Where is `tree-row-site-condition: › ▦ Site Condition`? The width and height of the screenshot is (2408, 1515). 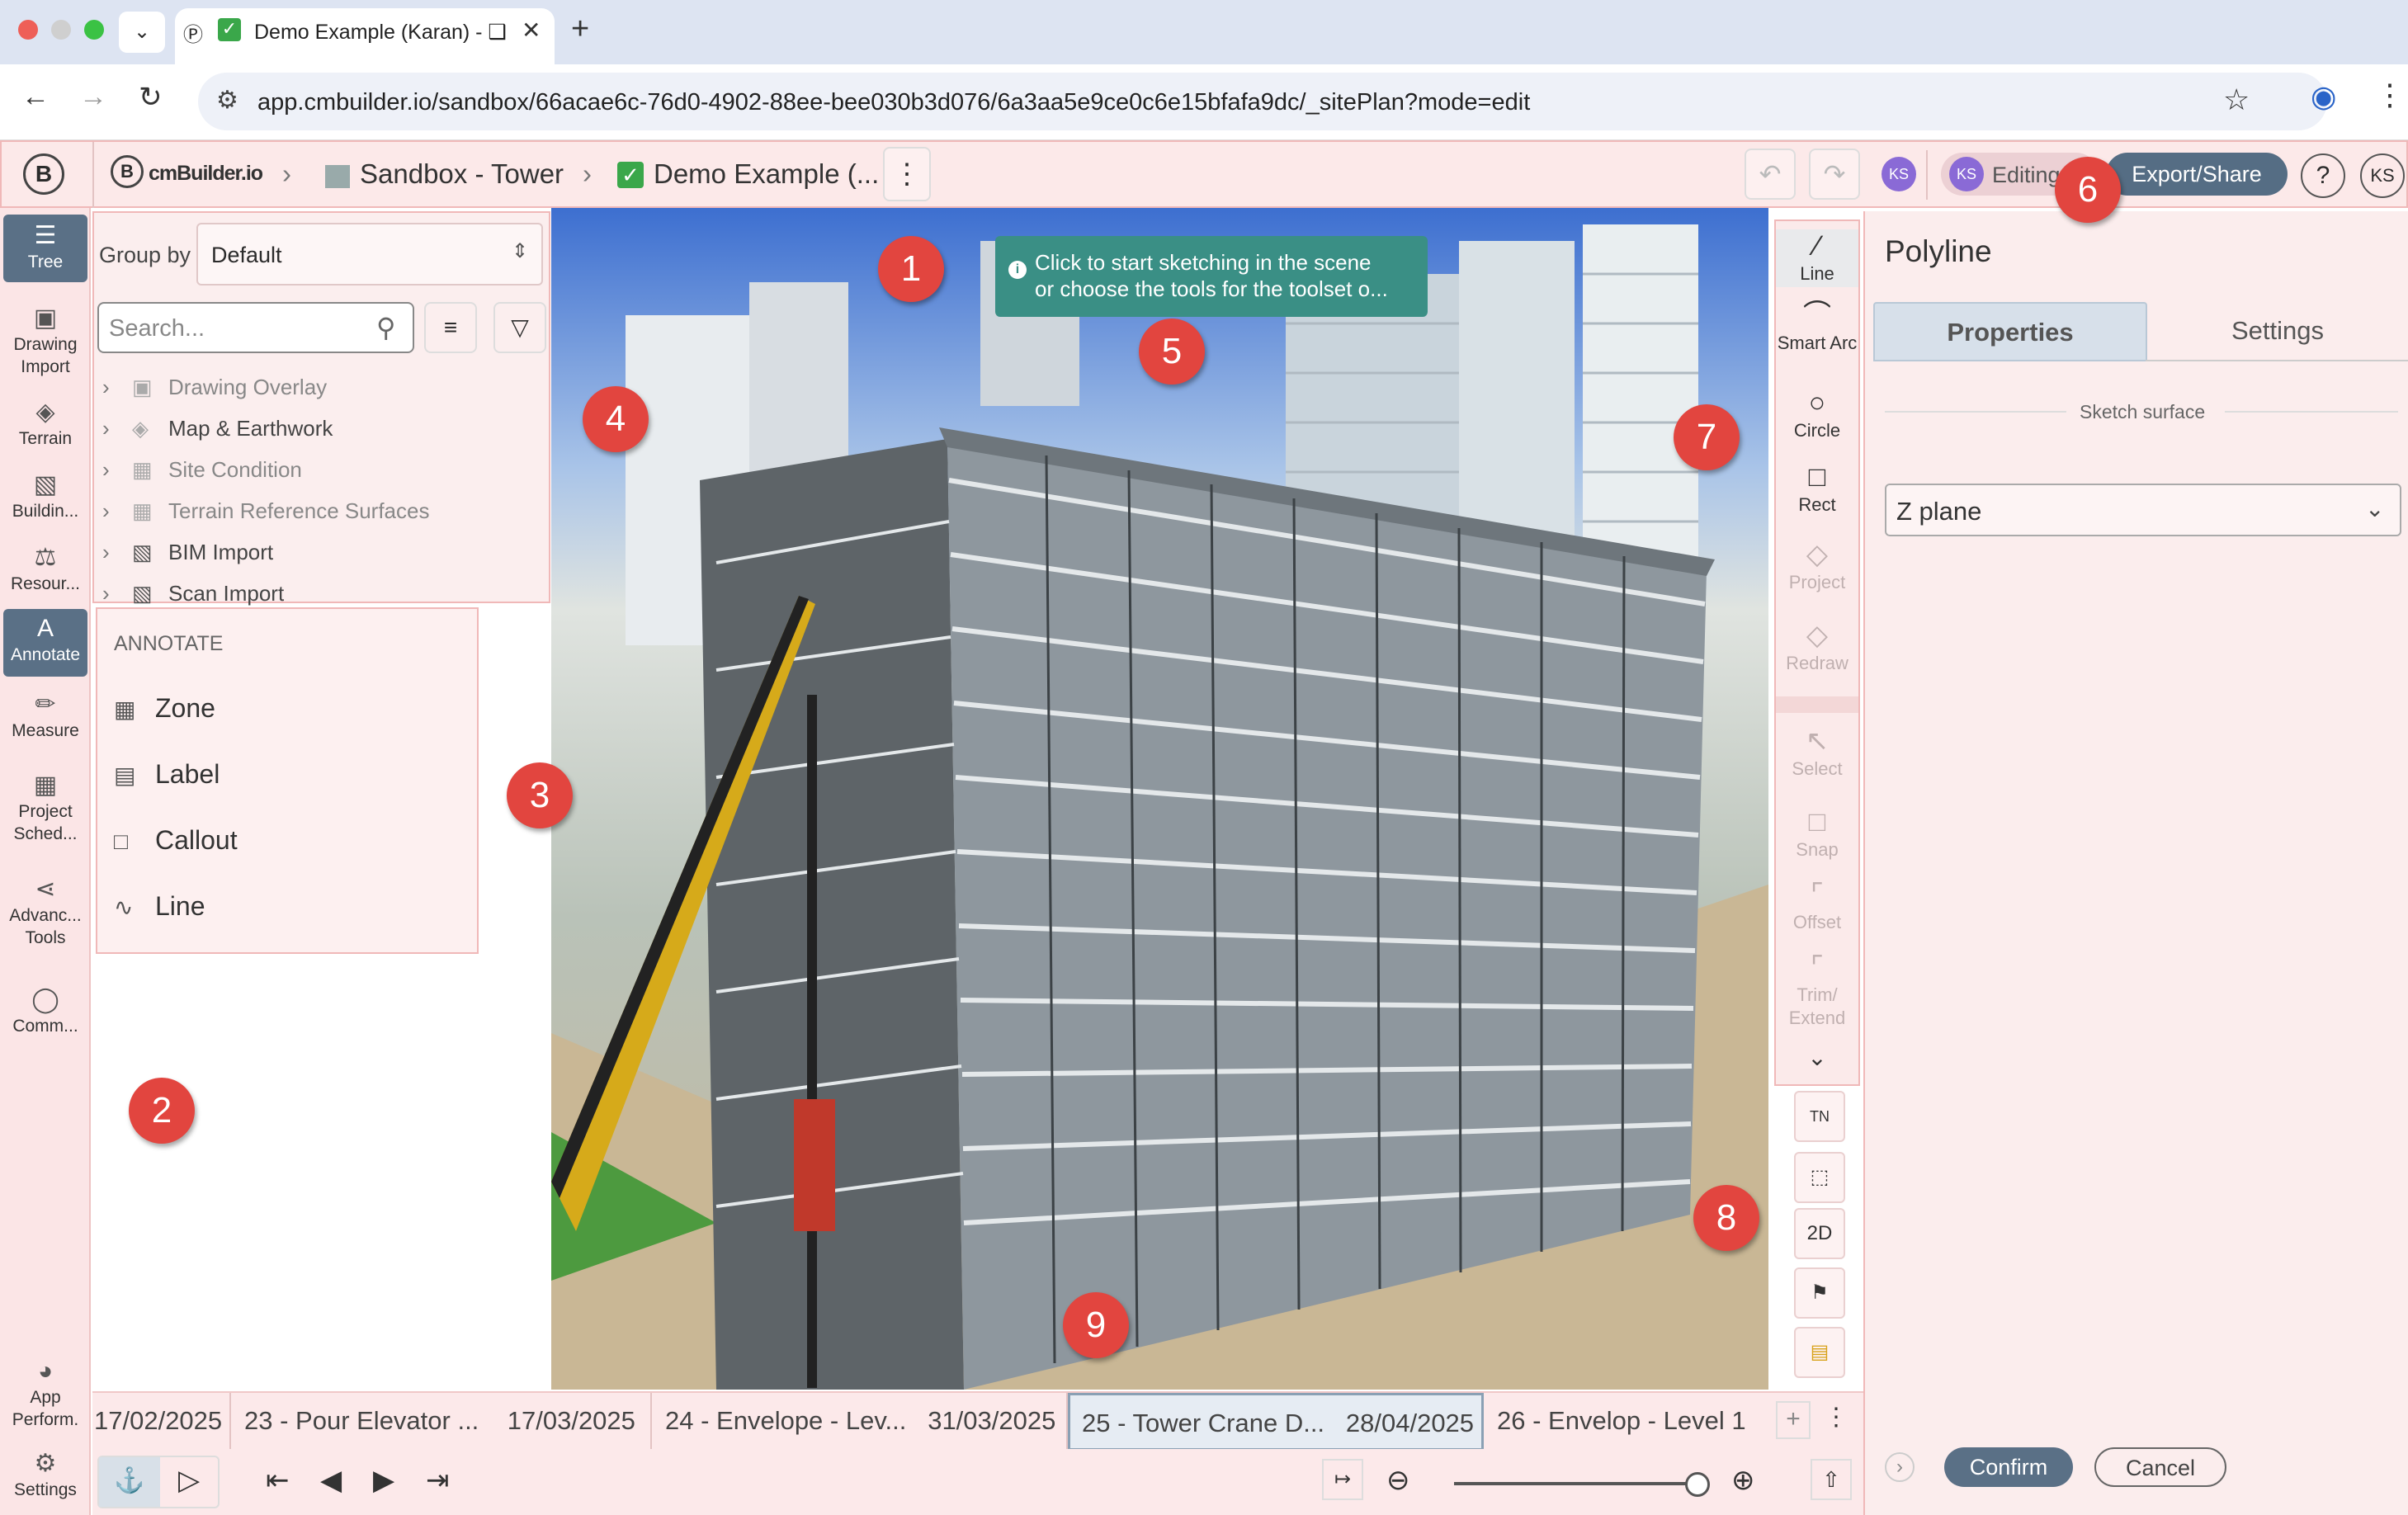 tree-row-site-condition: › ▦ Site Condition is located at coordinates (202, 470).